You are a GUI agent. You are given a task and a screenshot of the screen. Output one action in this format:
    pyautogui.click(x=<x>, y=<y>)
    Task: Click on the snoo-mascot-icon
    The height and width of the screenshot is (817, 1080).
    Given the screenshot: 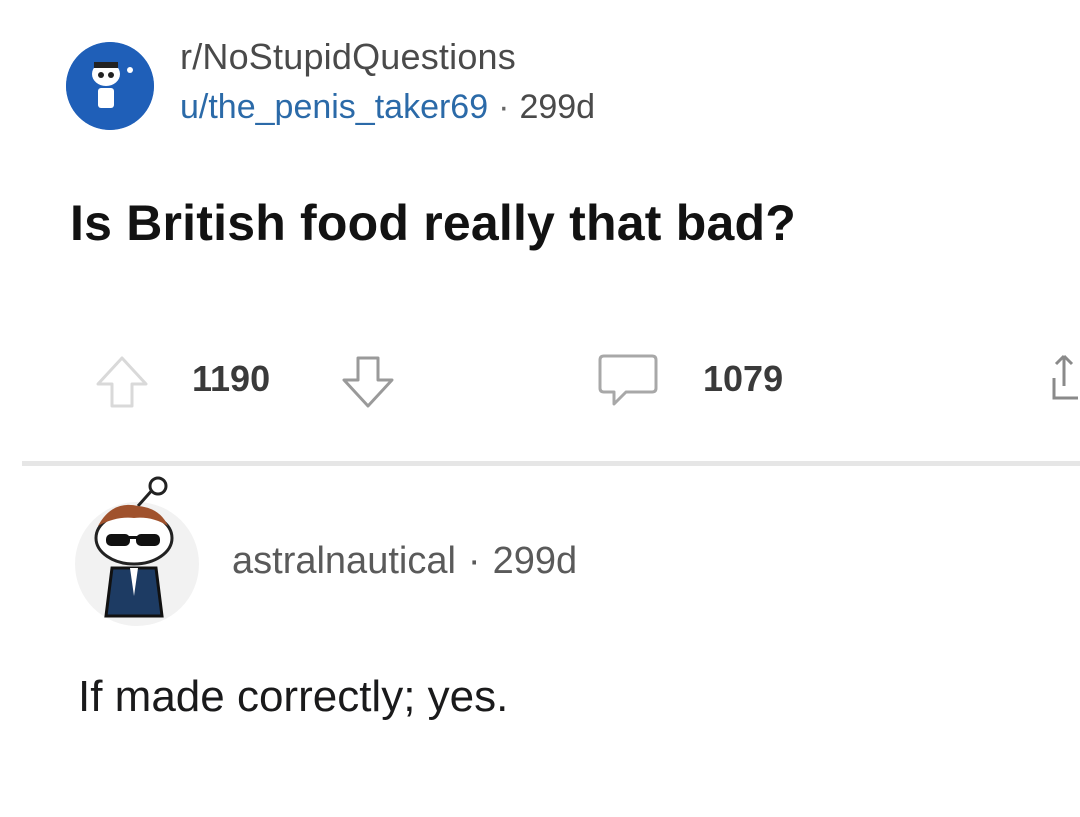 What is the action you would take?
    pyautogui.click(x=110, y=86)
    